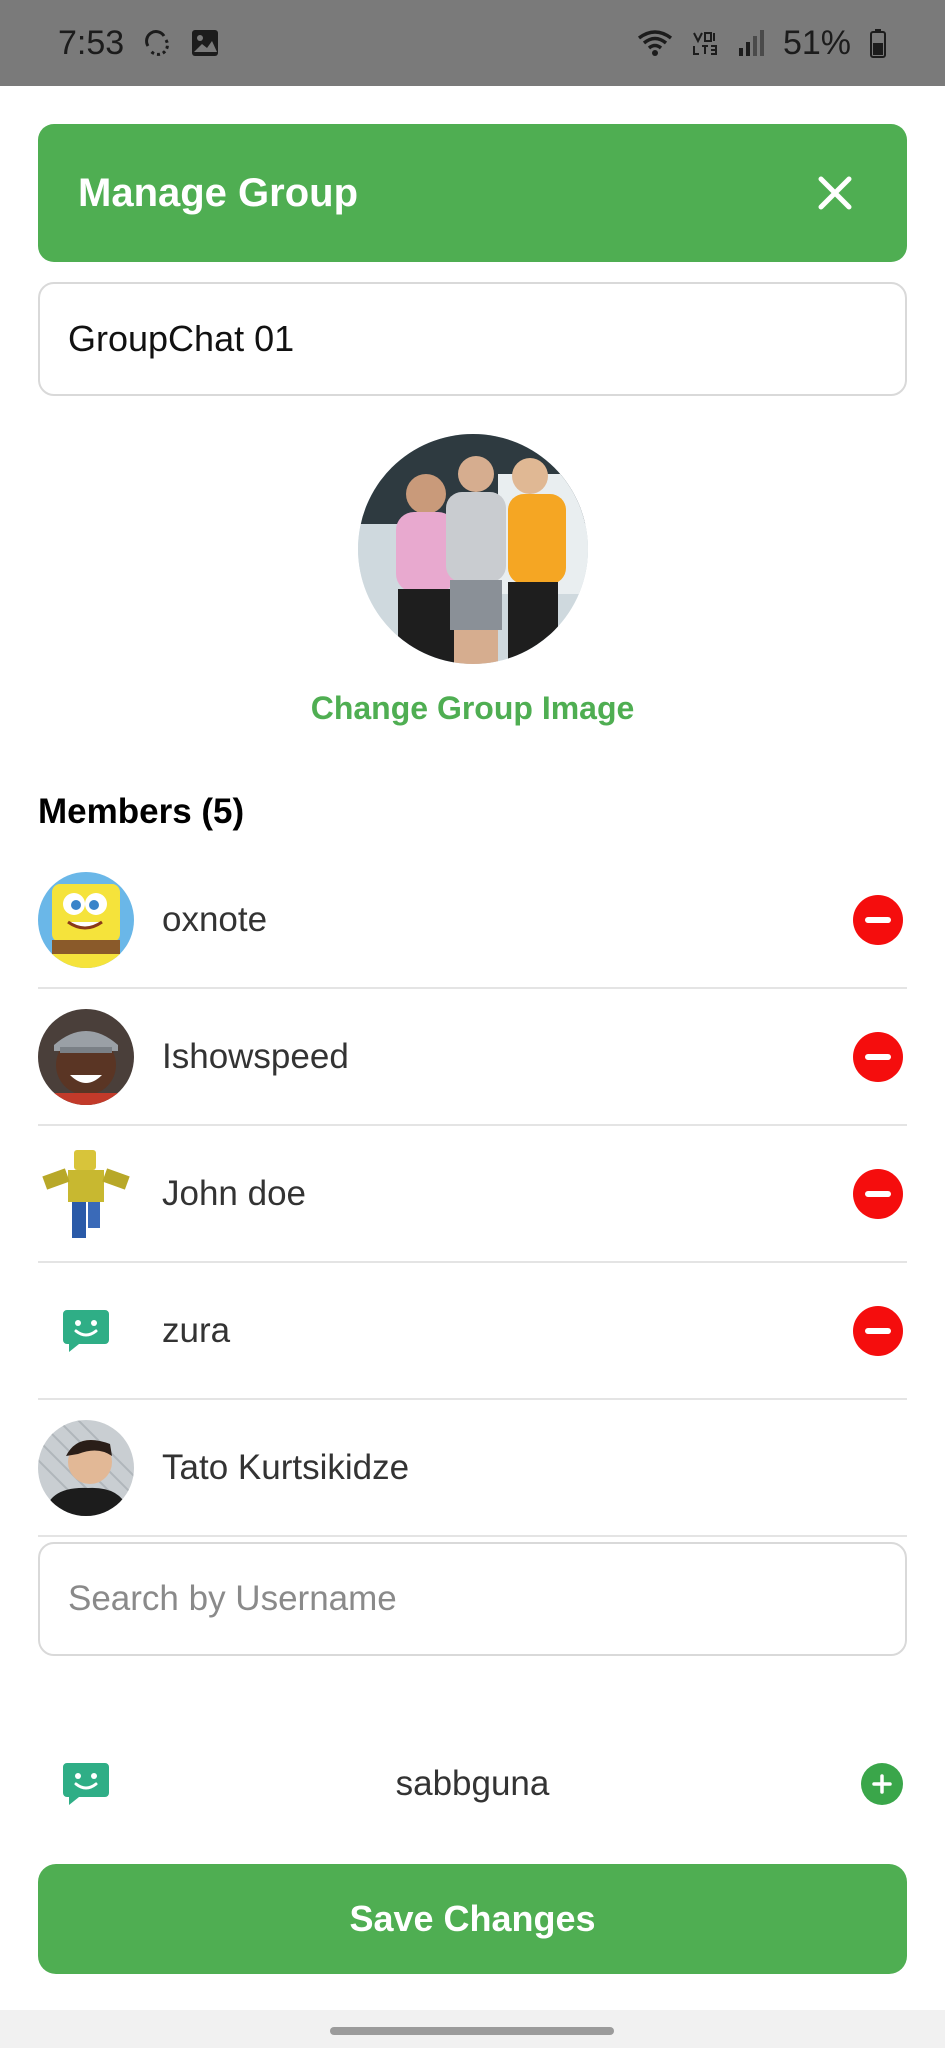  I want to click on volte-icon, so click(705, 43).